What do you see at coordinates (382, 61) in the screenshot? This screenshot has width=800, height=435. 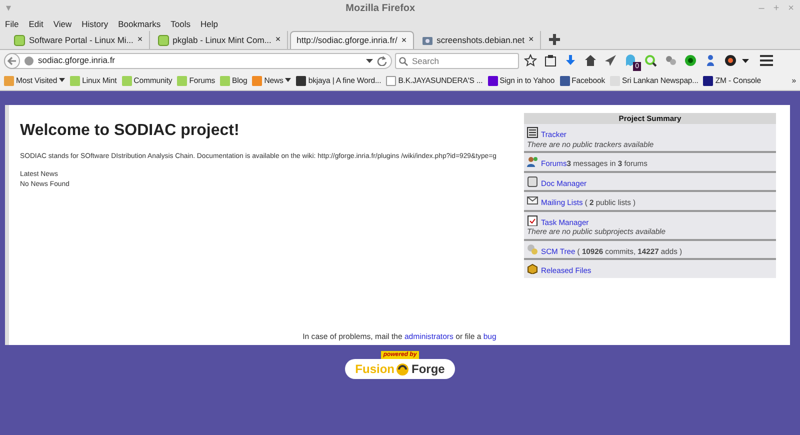 I see `reload-icon` at bounding box center [382, 61].